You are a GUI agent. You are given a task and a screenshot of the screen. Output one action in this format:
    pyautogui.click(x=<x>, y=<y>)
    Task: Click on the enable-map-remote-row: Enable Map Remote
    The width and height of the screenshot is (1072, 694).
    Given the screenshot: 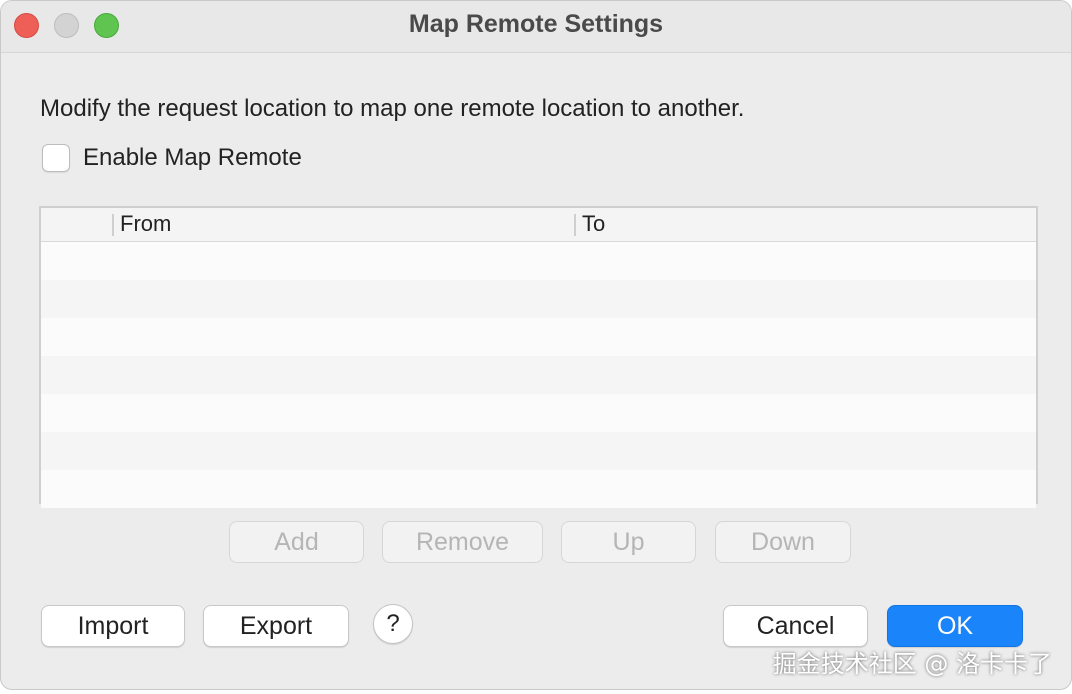 What is the action you would take?
    pyautogui.click(x=172, y=158)
    